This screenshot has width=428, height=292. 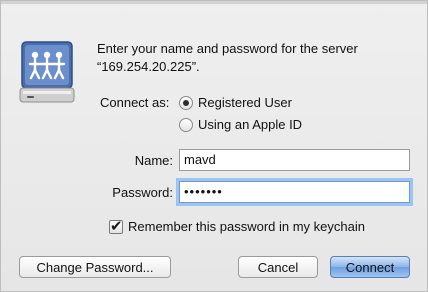 What do you see at coordinates (153, 160) in the screenshot?
I see `name-label: Name:` at bounding box center [153, 160].